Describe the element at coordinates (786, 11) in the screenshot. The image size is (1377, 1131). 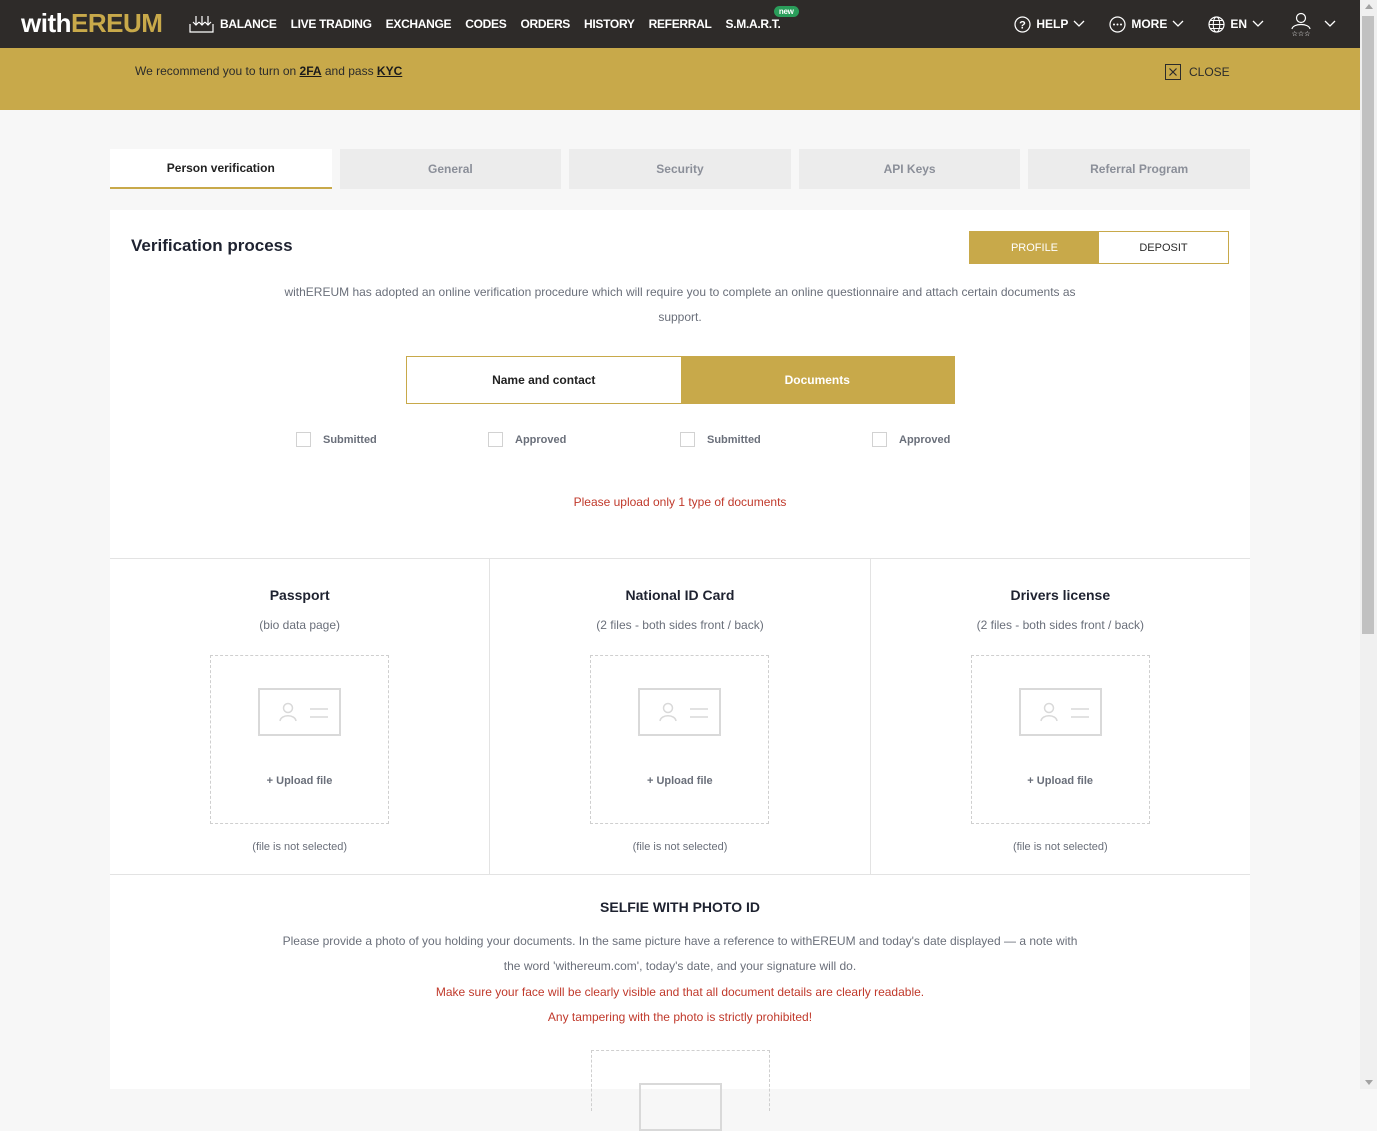
I see `new-badge: new` at that location.